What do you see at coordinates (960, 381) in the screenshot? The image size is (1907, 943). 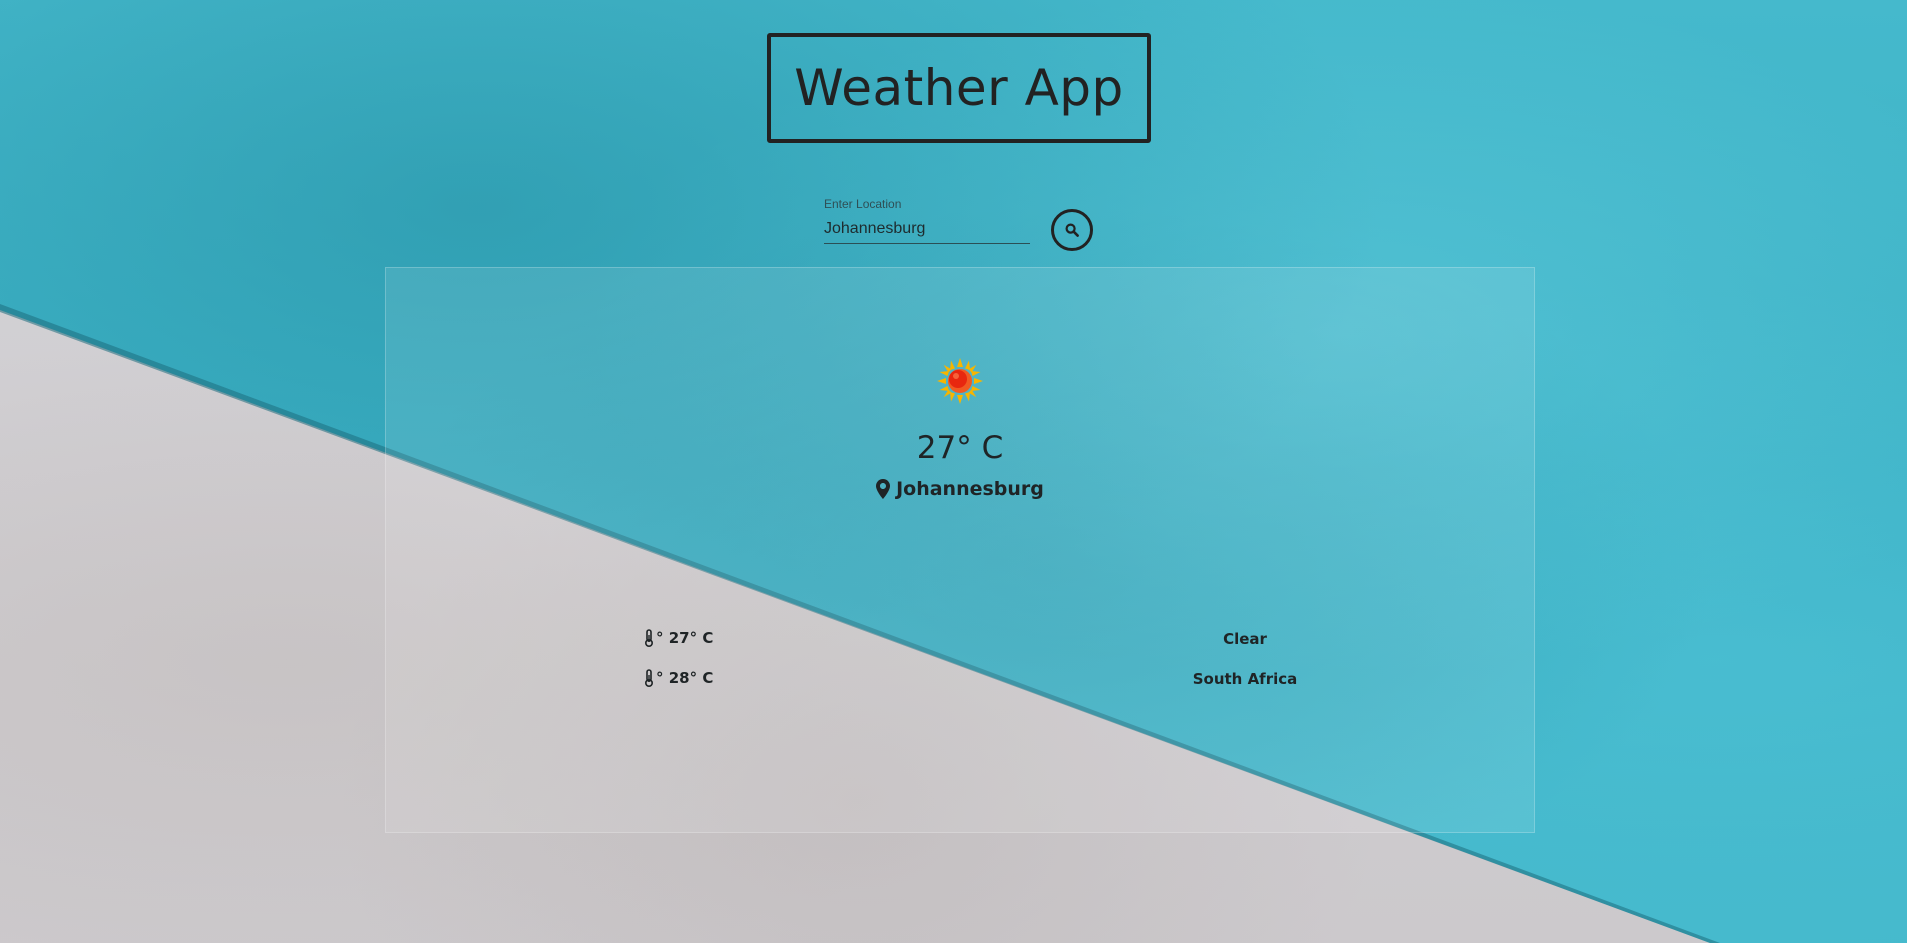 I see `sun-icon` at bounding box center [960, 381].